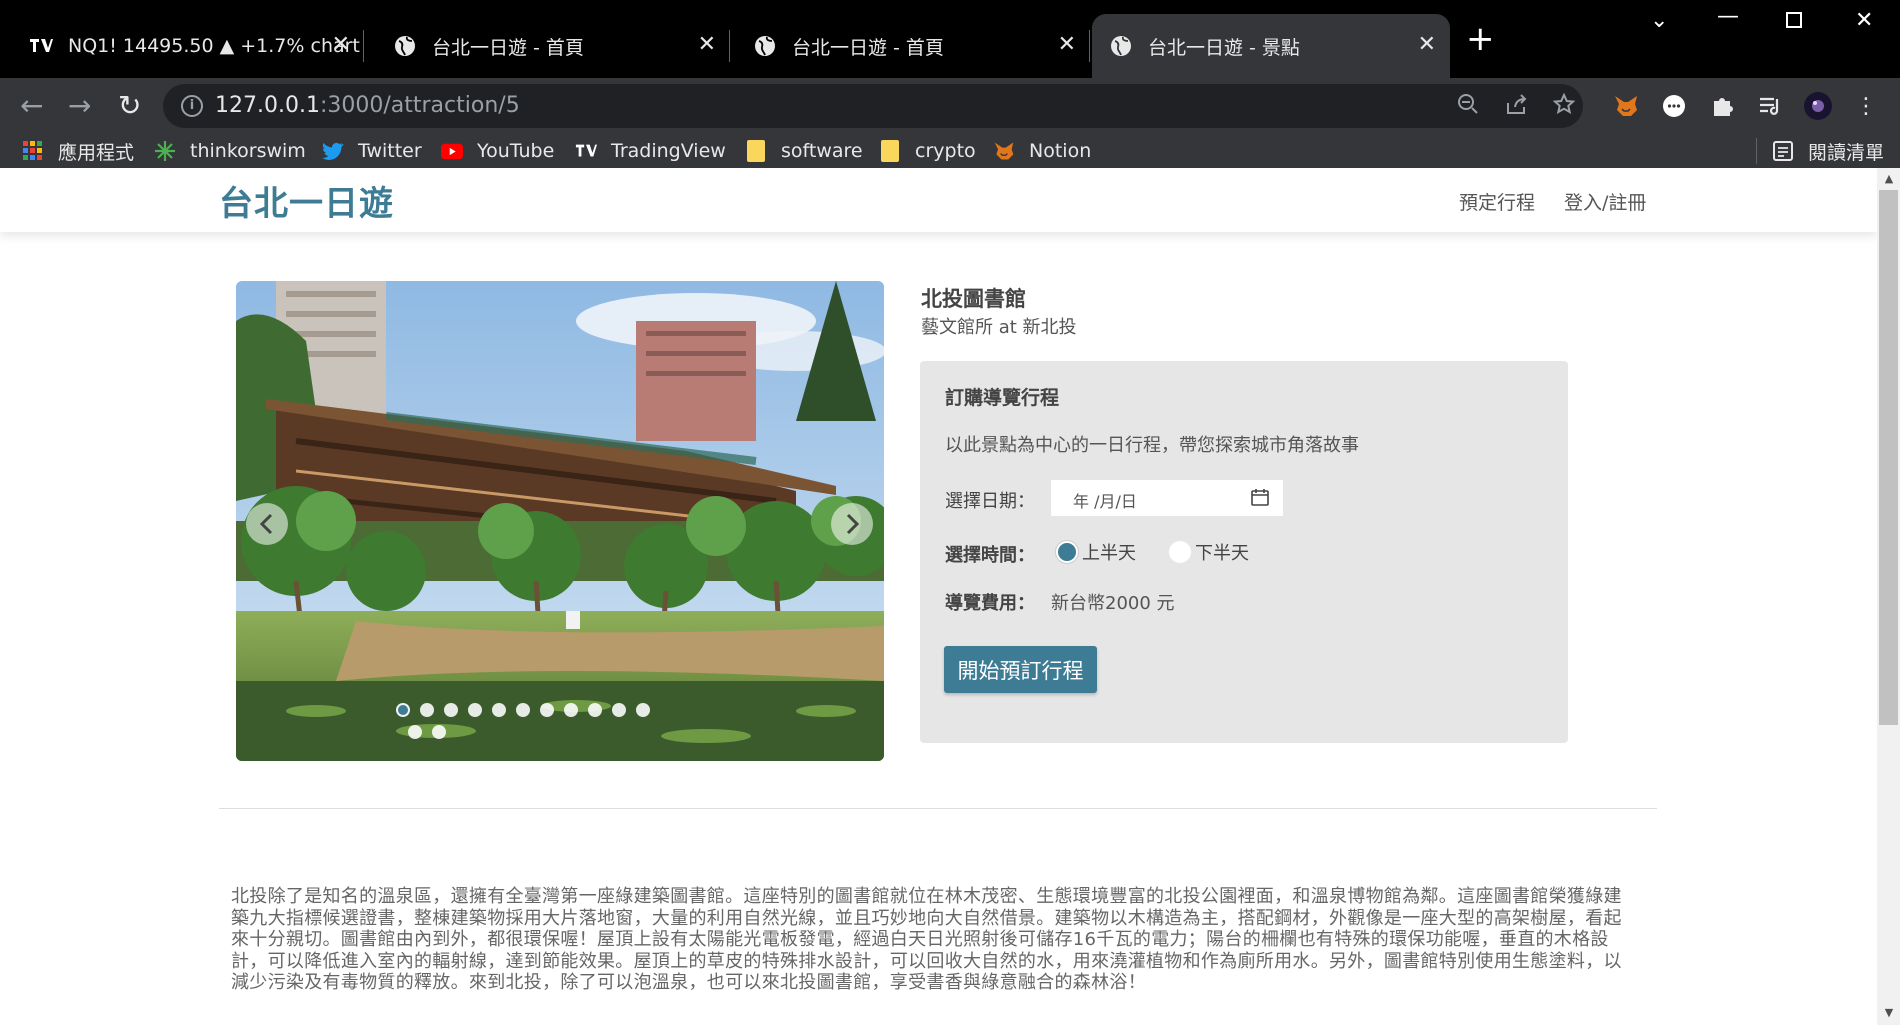  Describe the element at coordinates (1222, 553) in the screenshot. I see `radio-afternoon-label: 下半天` at that location.